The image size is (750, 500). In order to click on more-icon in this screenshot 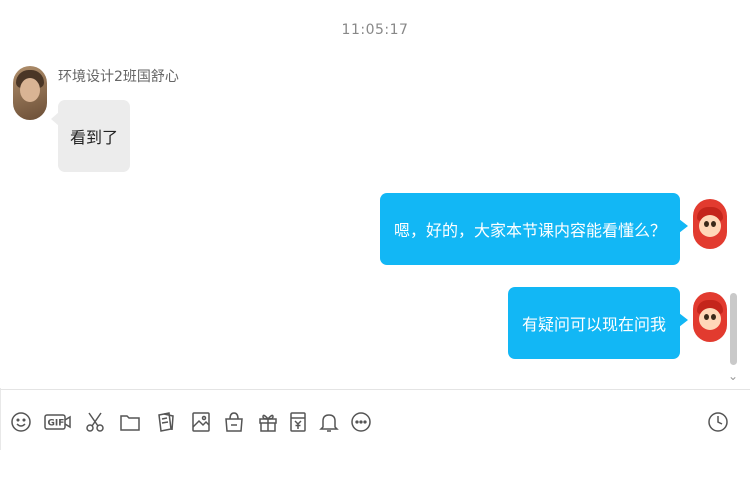, I will do `click(361, 422)`.